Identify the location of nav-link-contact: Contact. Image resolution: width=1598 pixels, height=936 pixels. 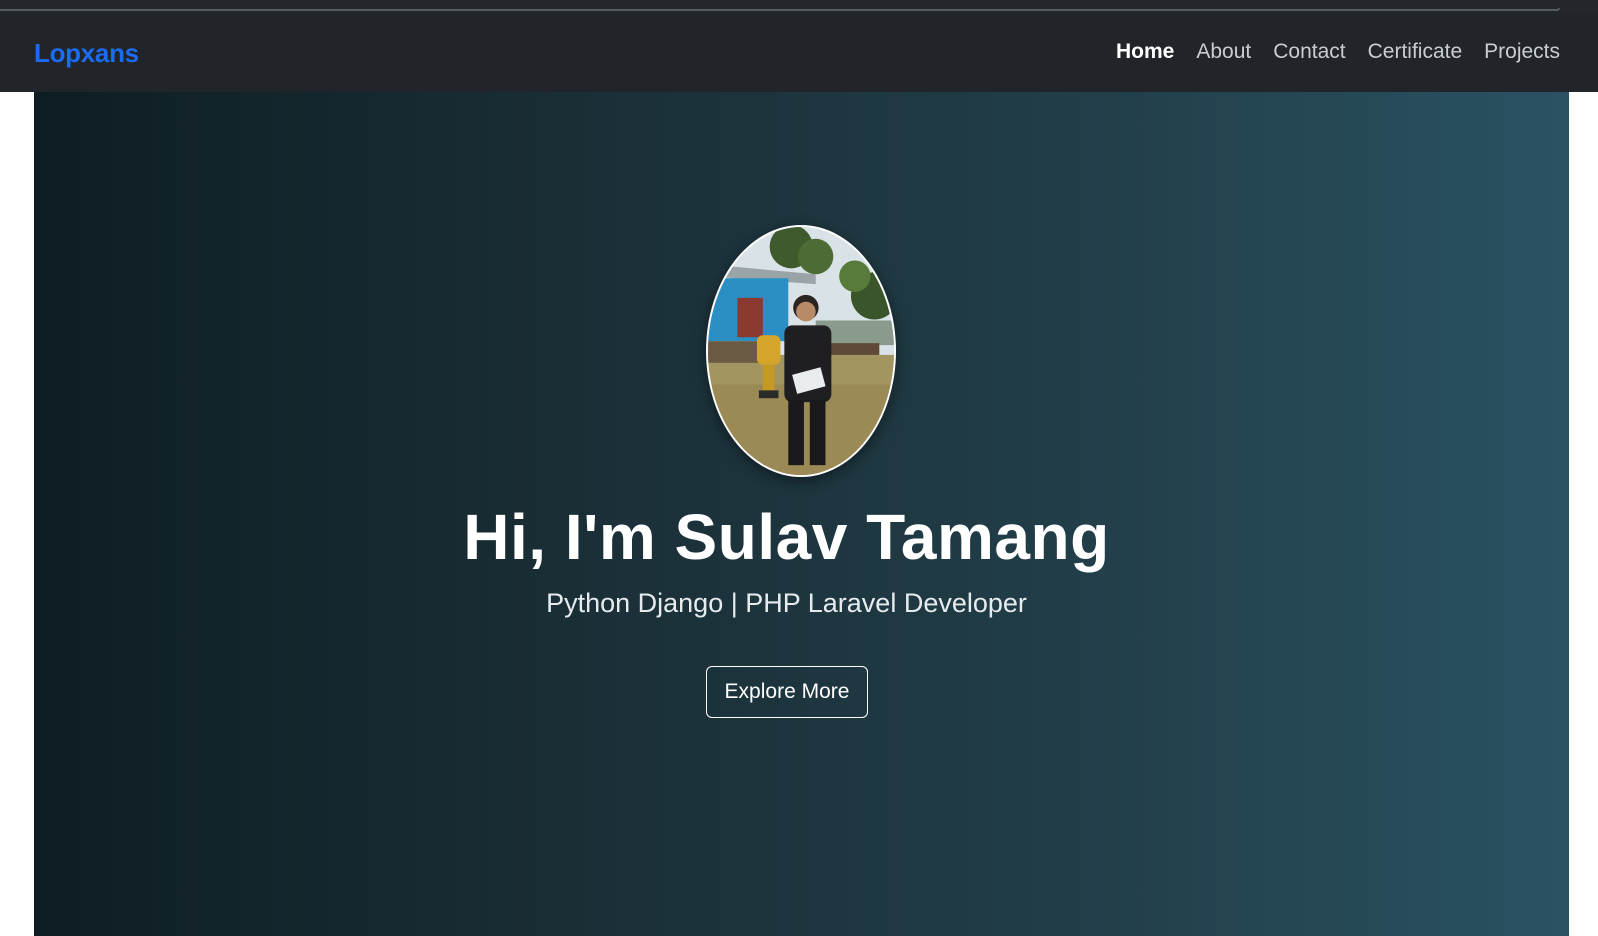
(1309, 51).